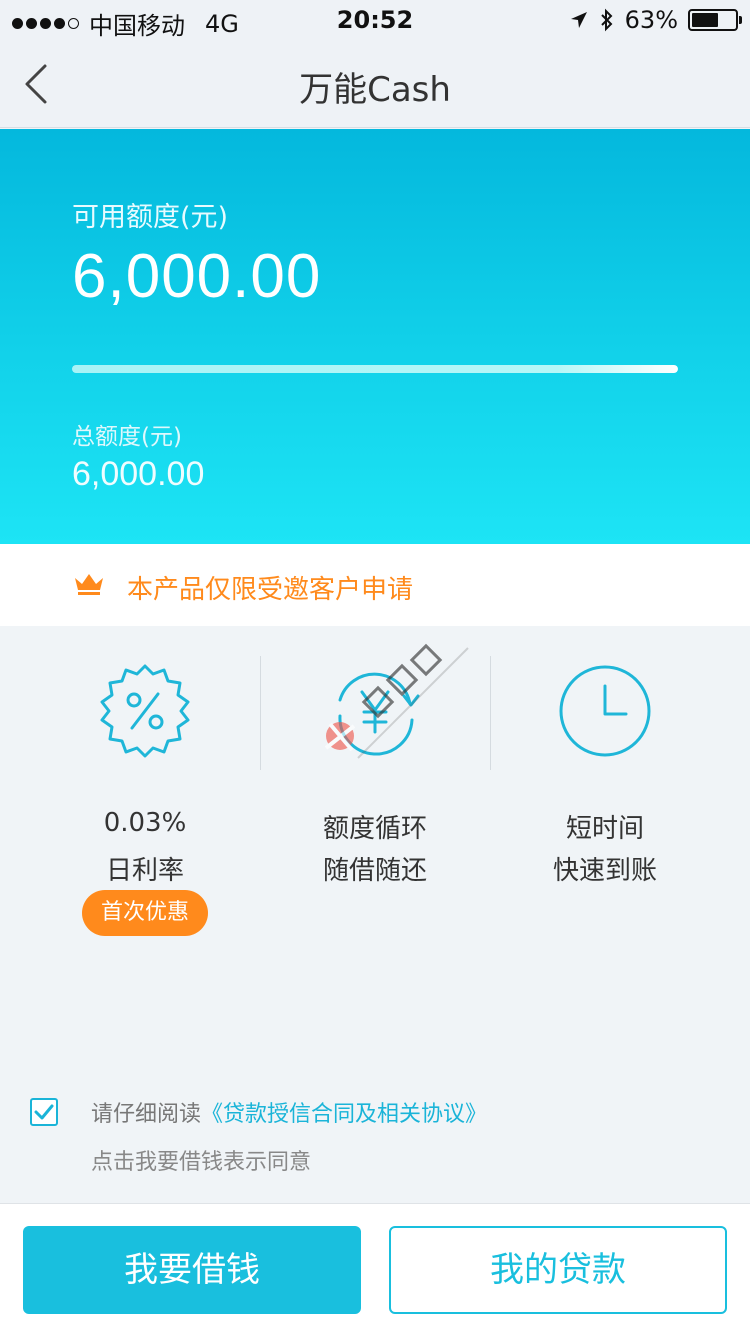  What do you see at coordinates (705, 20) in the screenshot?
I see `battery-level` at bounding box center [705, 20].